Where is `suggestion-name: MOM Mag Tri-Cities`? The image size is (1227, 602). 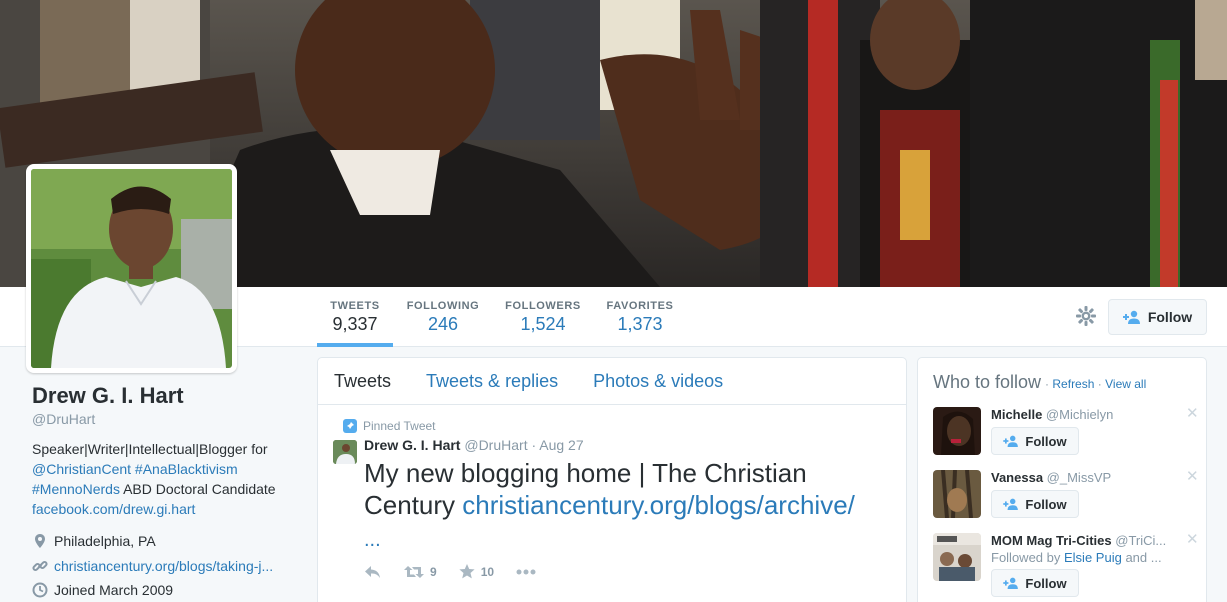 suggestion-name: MOM Mag Tri-Cities is located at coordinates (1051, 540).